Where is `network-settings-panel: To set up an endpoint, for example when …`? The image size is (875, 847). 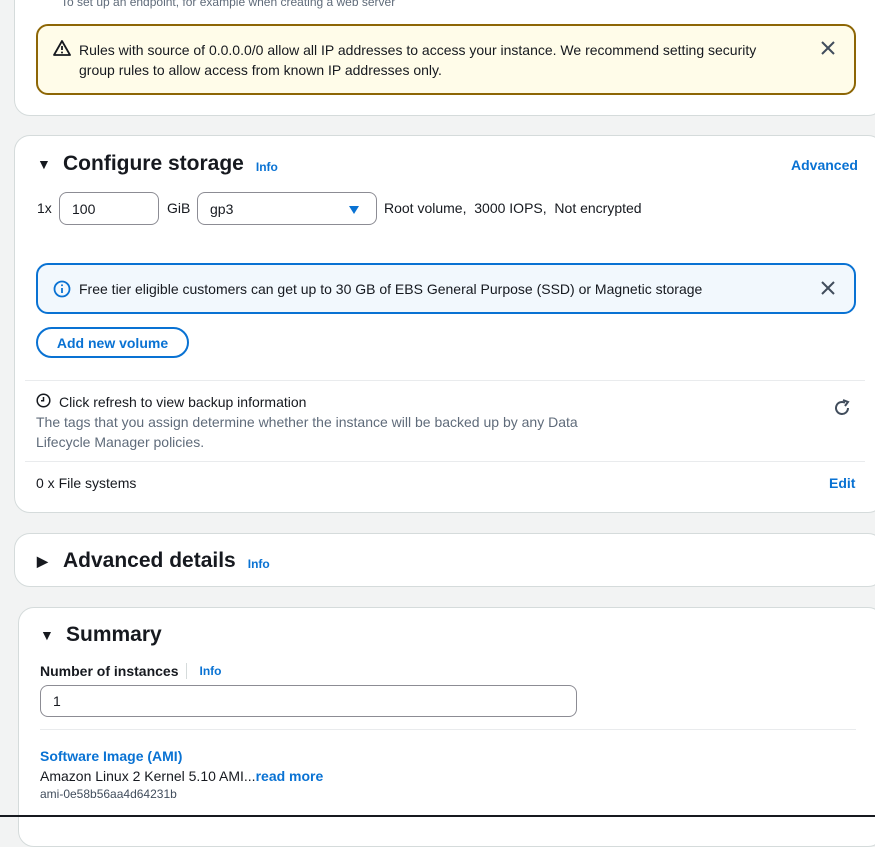 network-settings-panel: To set up an endpoint, for example when … is located at coordinates (444, 58).